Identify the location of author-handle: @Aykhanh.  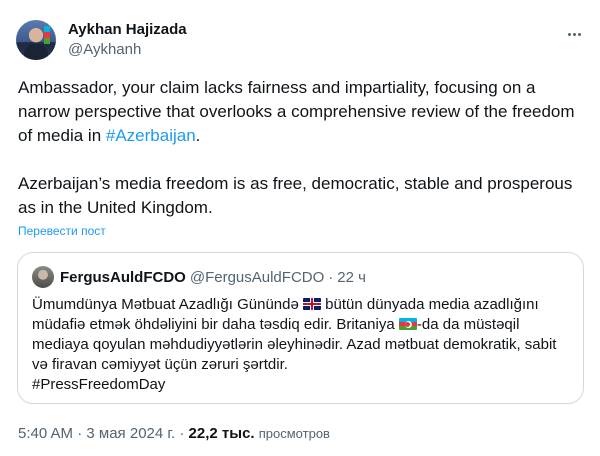
(127, 50).